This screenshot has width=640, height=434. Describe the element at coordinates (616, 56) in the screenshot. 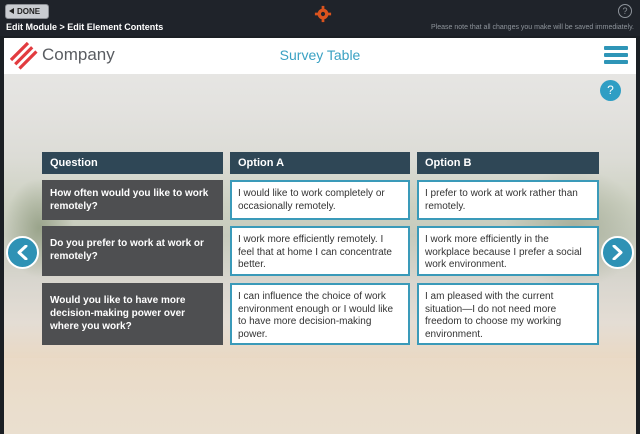

I see `menu-icon` at that location.